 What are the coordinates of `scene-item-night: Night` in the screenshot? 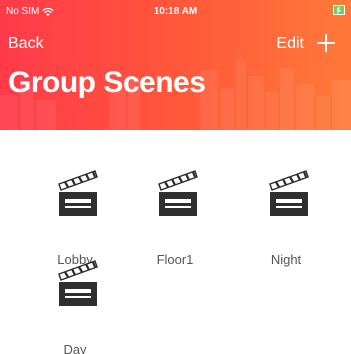 It's located at (286, 223).